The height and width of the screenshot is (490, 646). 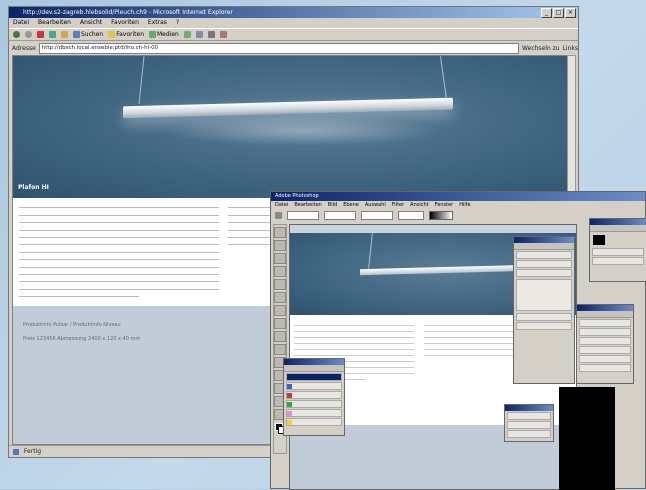 What do you see at coordinates (125, 23) in the screenshot?
I see `menu-favorites: Favoriten` at bounding box center [125, 23].